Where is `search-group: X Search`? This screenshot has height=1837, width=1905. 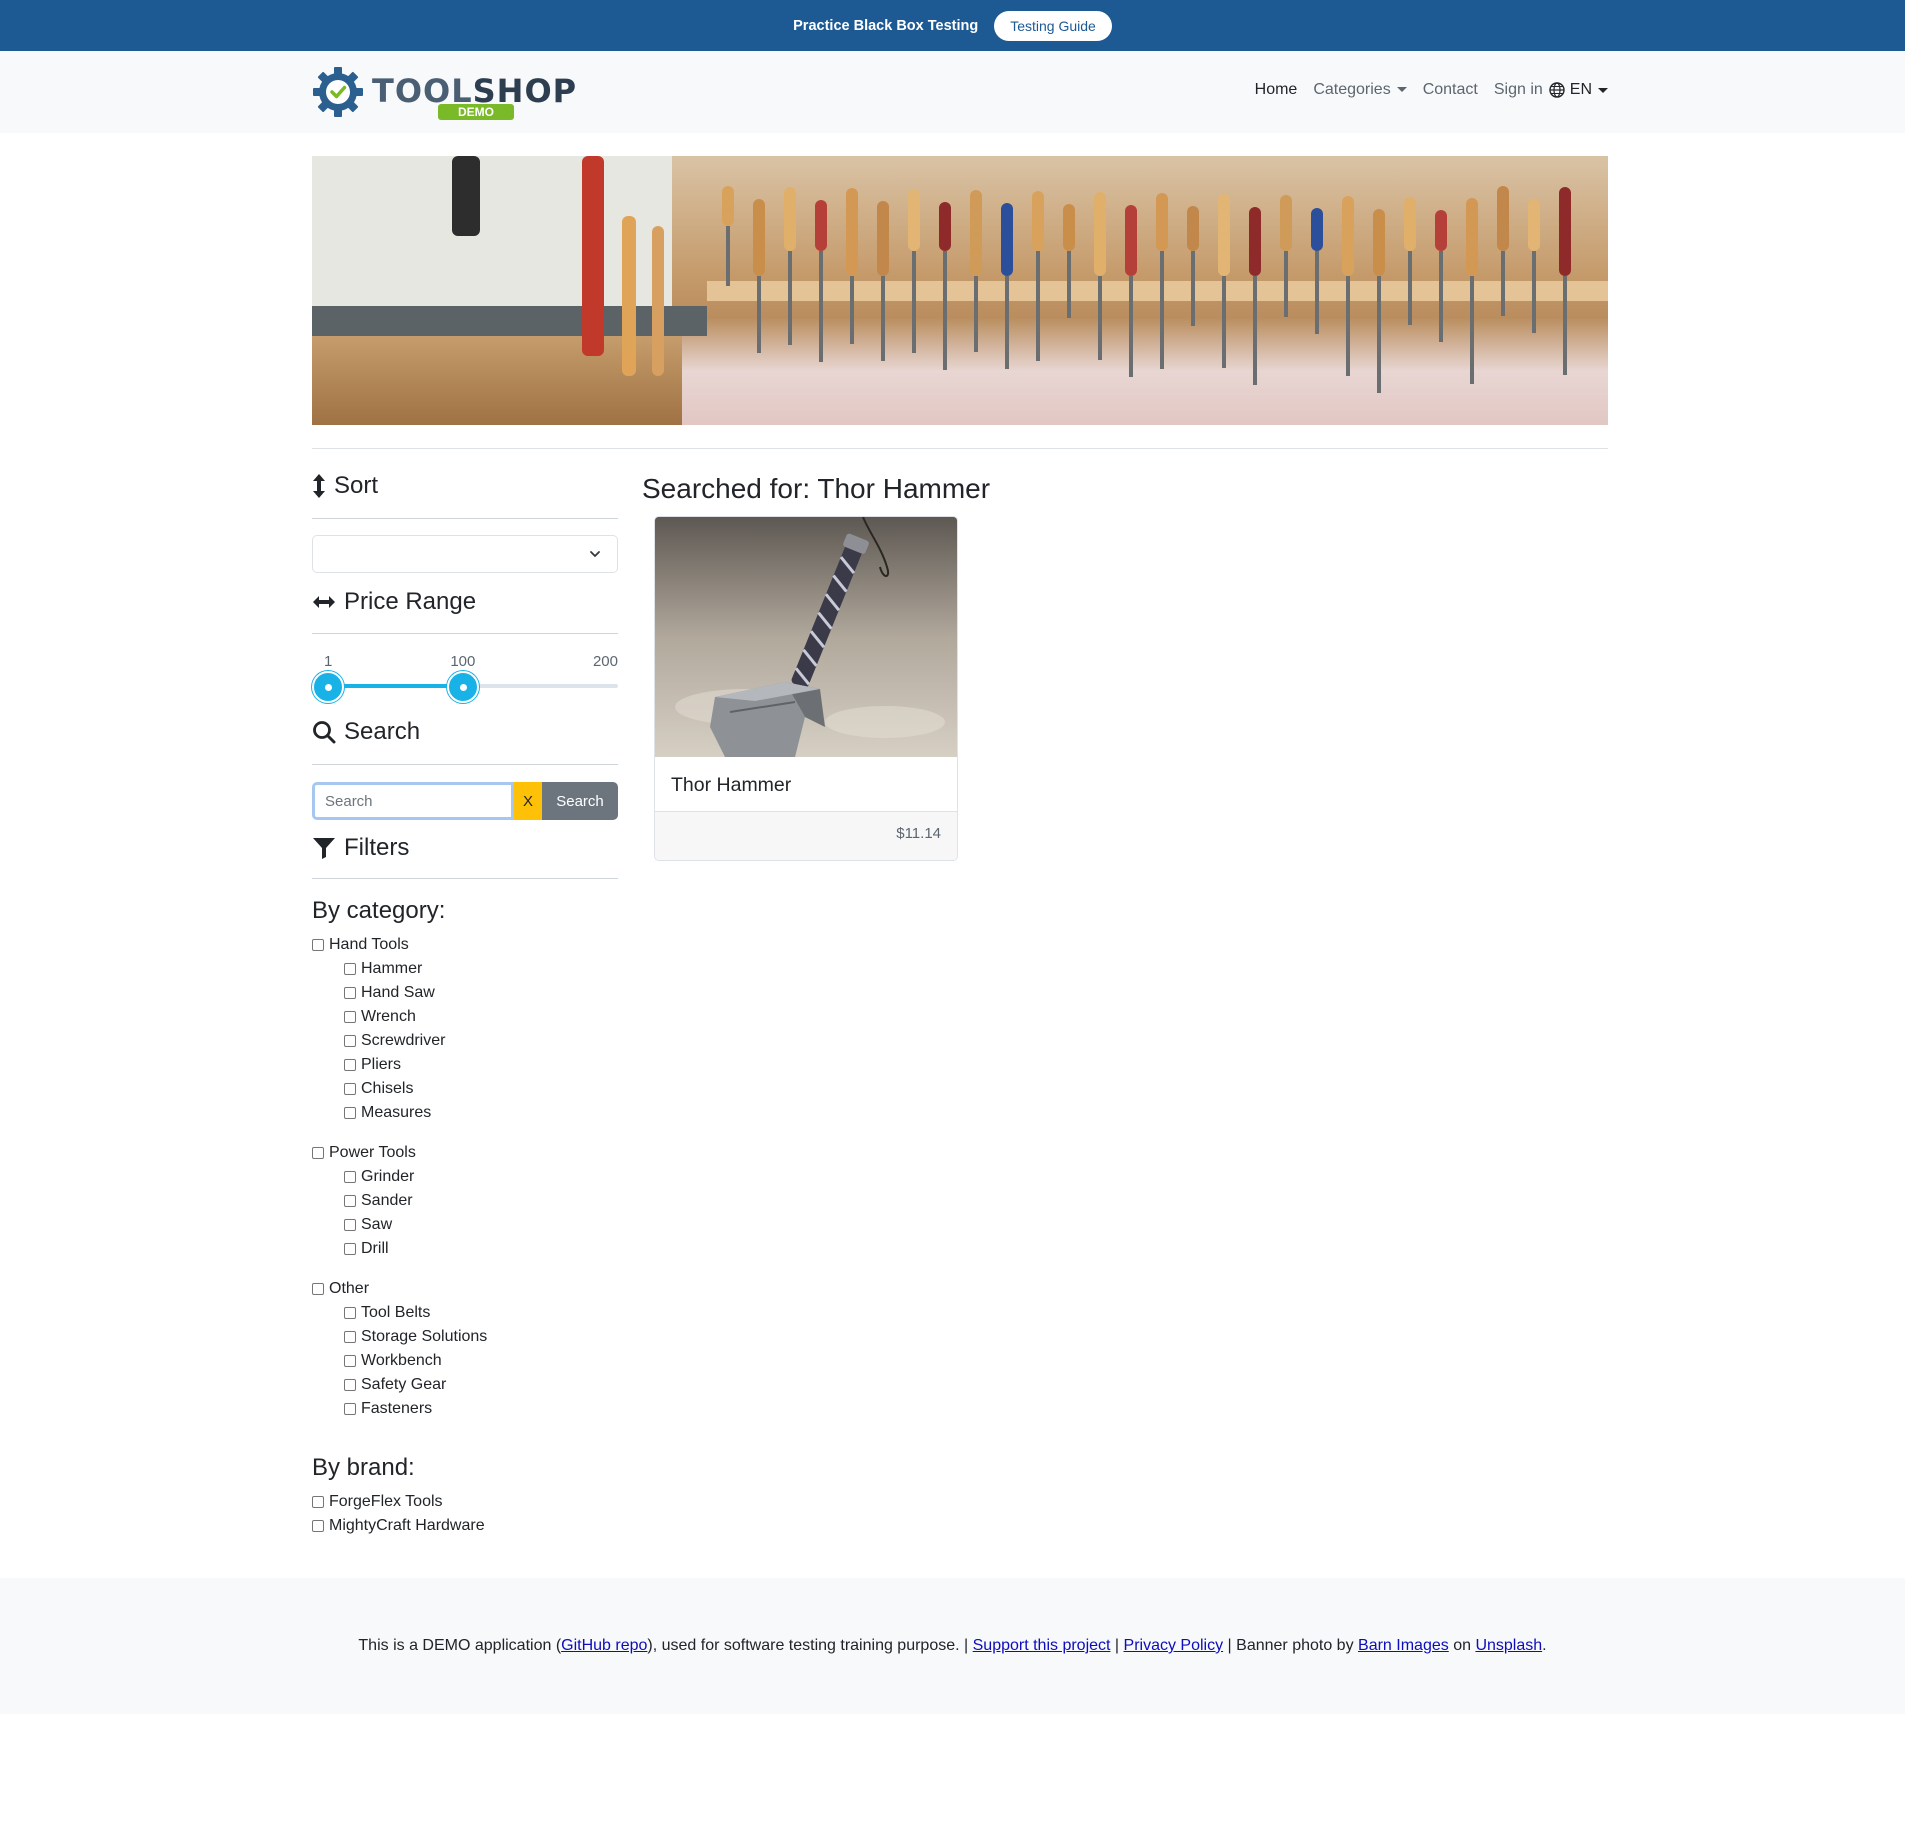 search-group: X Search is located at coordinates (465, 801).